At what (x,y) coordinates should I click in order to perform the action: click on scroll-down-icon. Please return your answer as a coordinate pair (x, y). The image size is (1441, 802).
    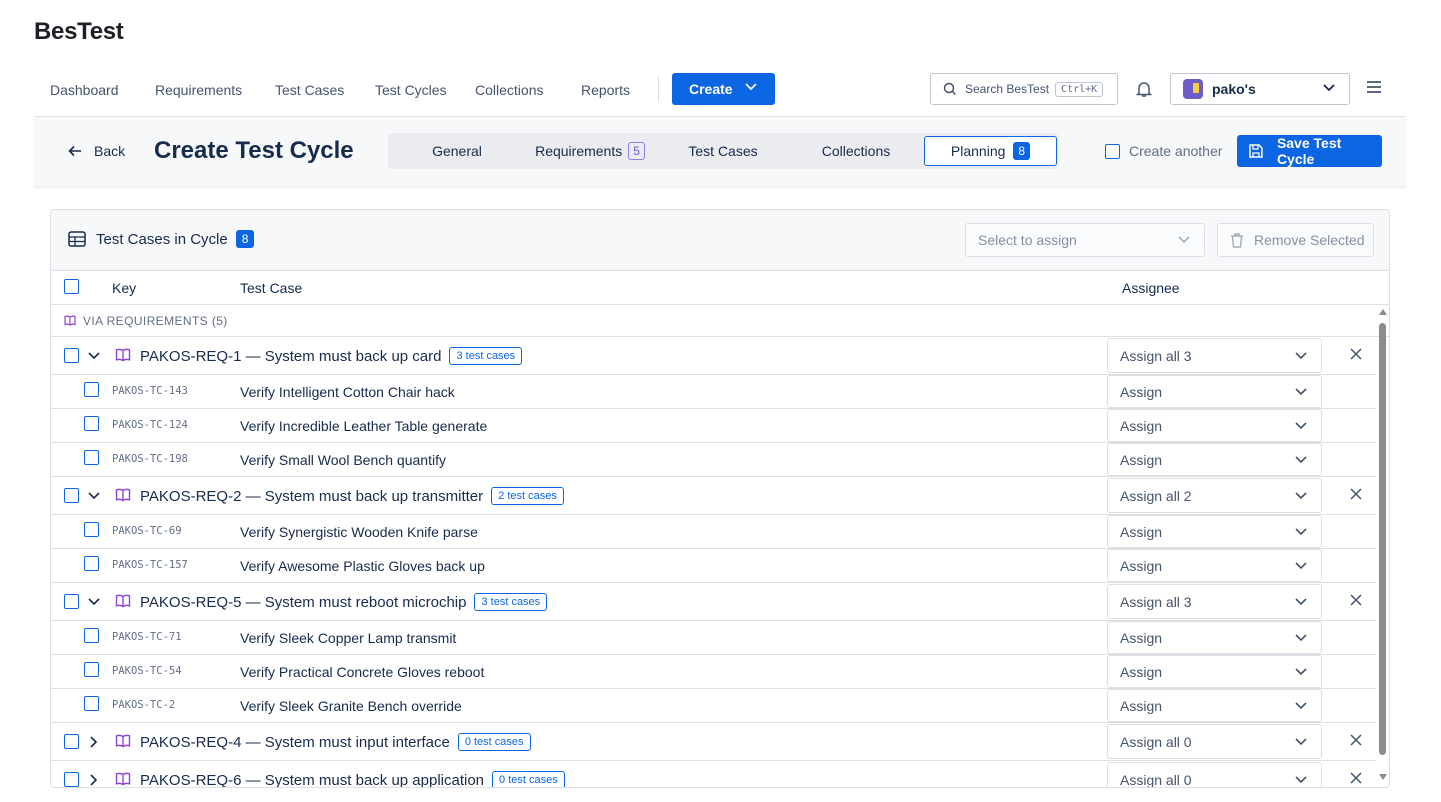
    Looking at the image, I should click on (1383, 777).